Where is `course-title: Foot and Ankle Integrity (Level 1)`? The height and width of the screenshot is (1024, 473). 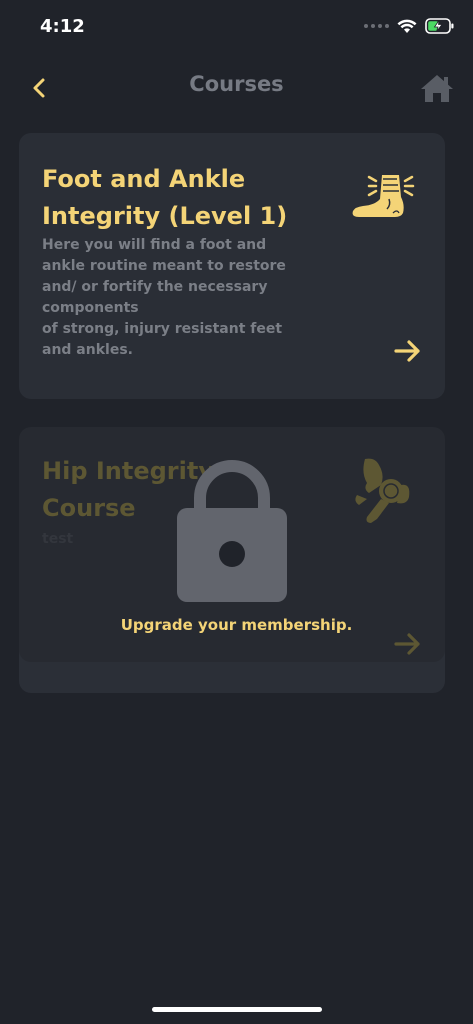 course-title: Foot and Ankle Integrity (Level 1) is located at coordinates (165, 197).